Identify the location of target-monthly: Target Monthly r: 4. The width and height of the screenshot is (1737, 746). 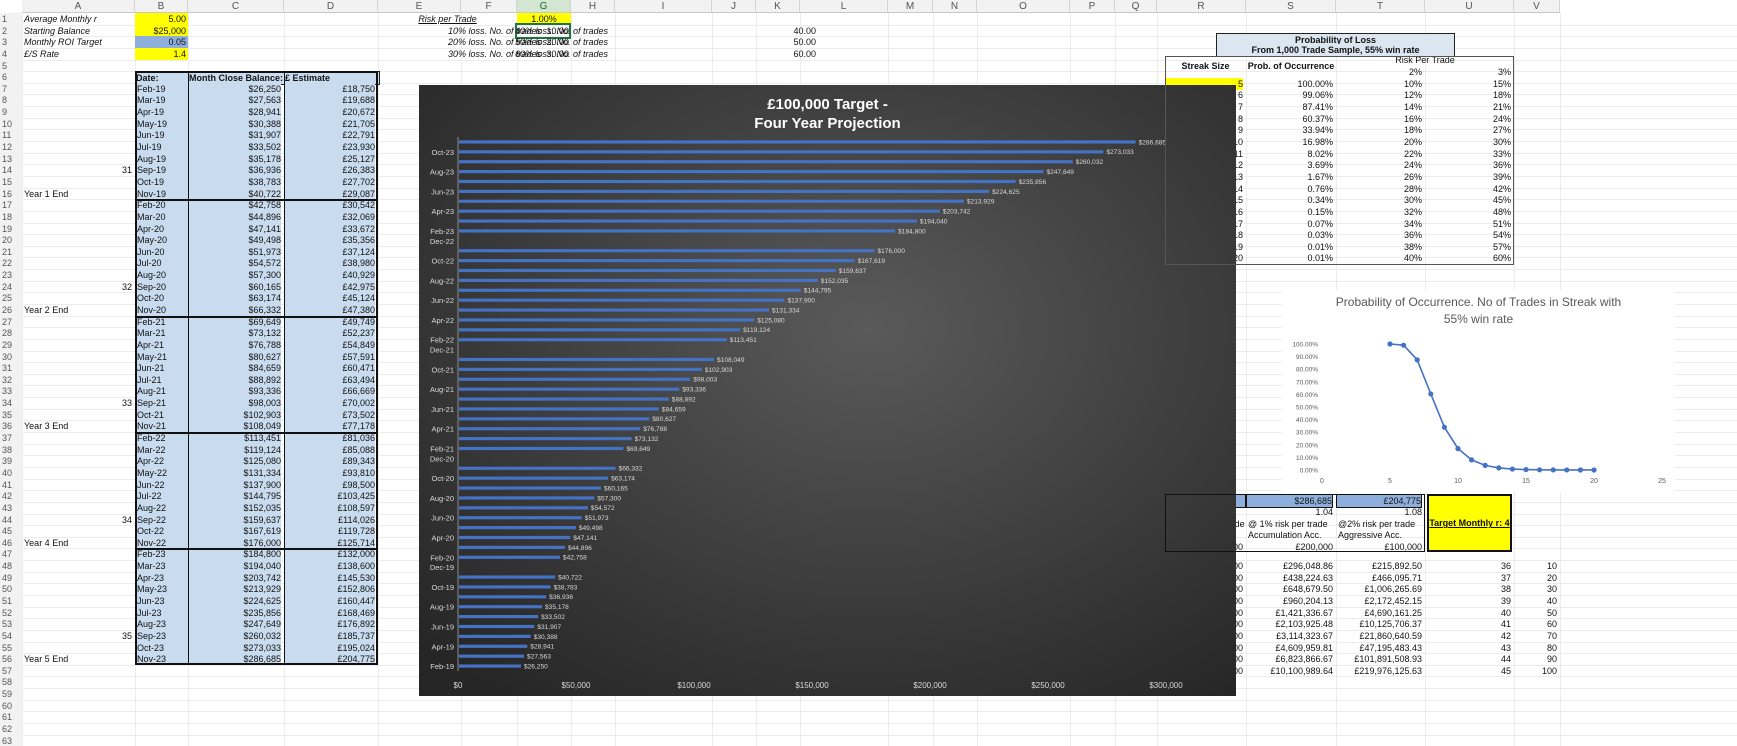
(1469, 523).